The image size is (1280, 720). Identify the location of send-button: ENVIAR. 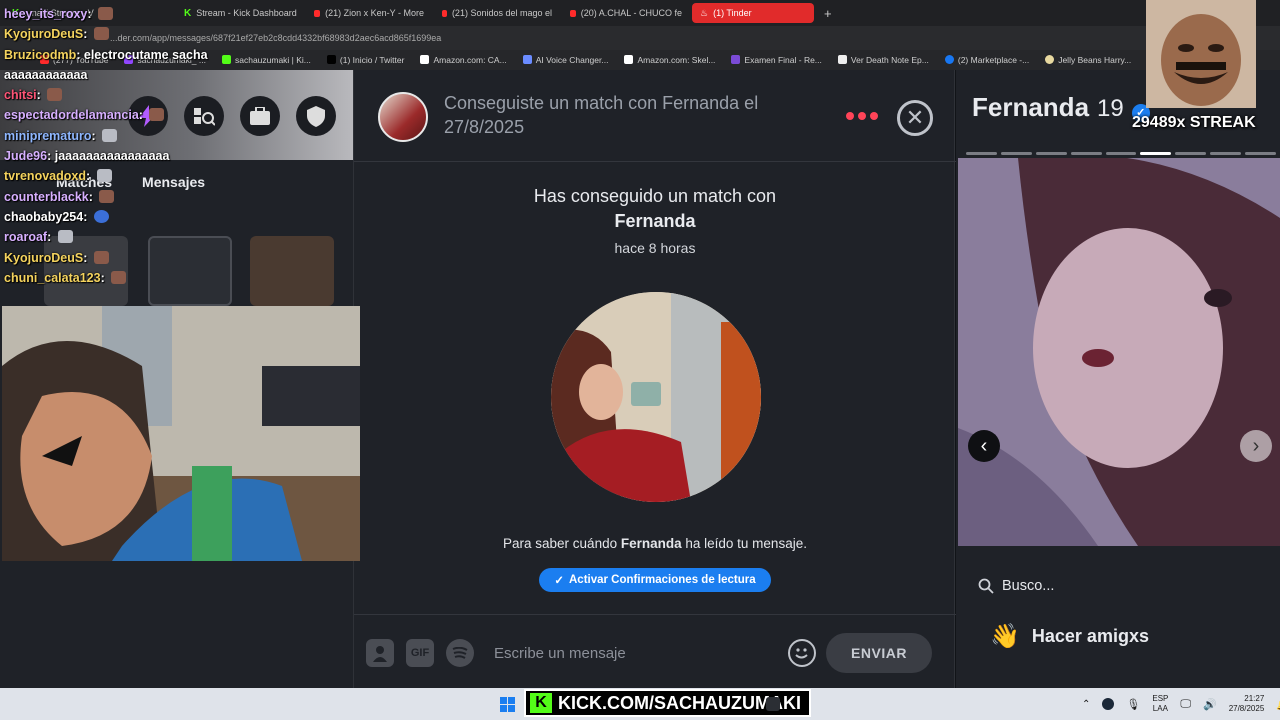
(879, 653).